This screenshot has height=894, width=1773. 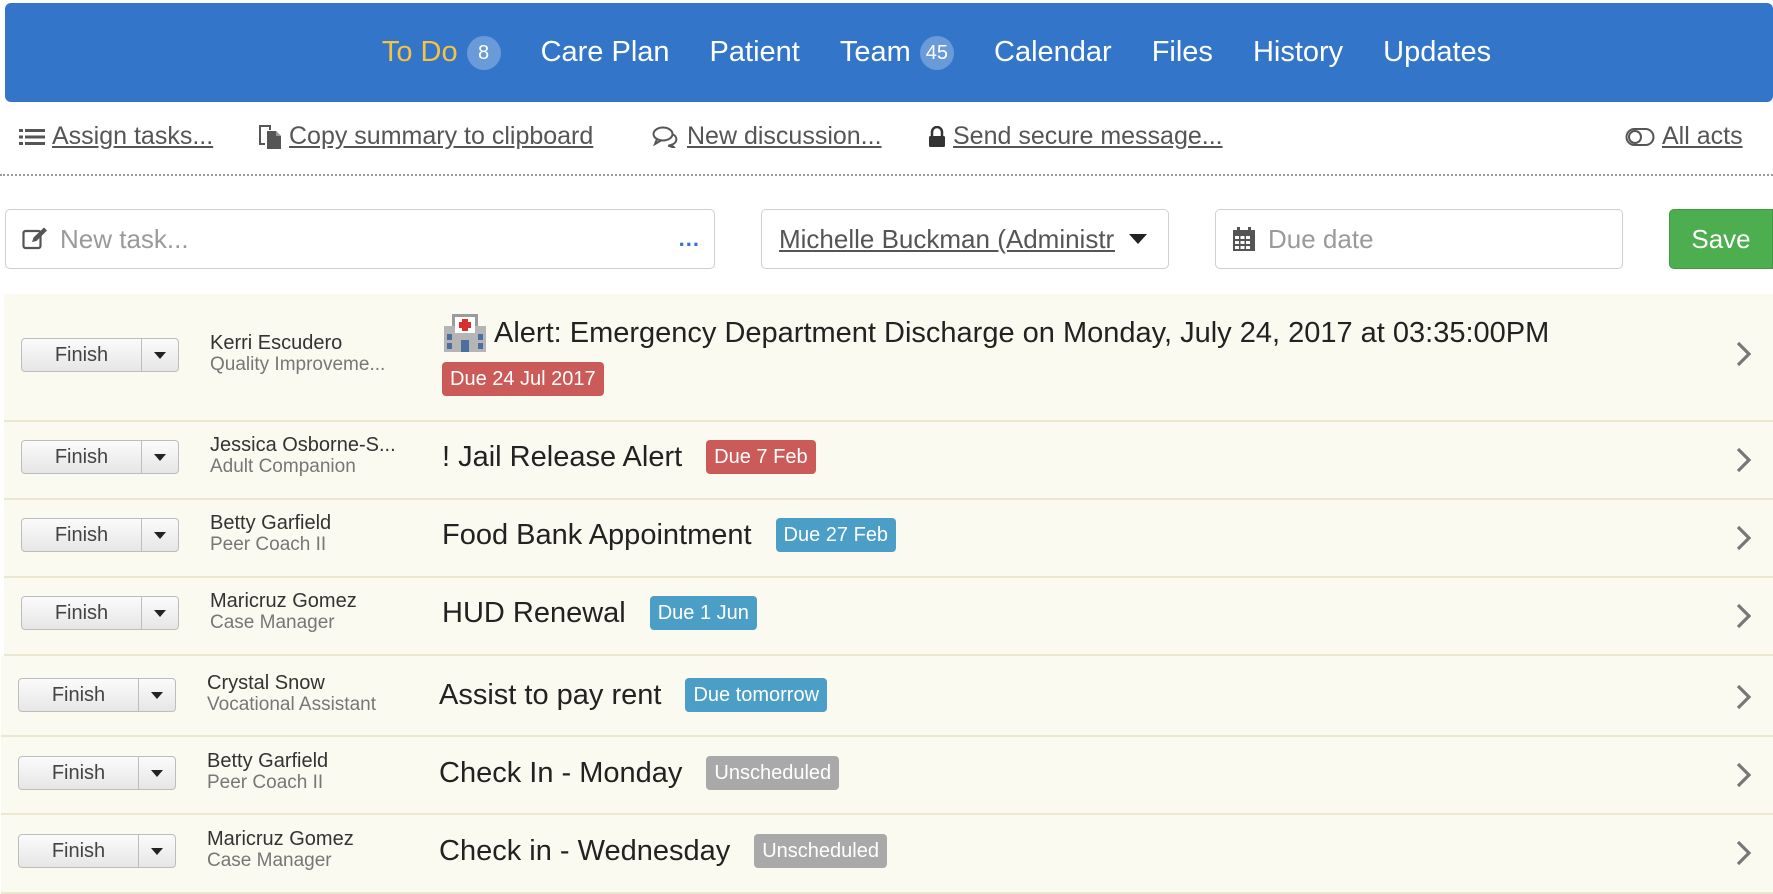 What do you see at coordinates (1702, 136) in the screenshot?
I see `all-acts-label: All acts` at bounding box center [1702, 136].